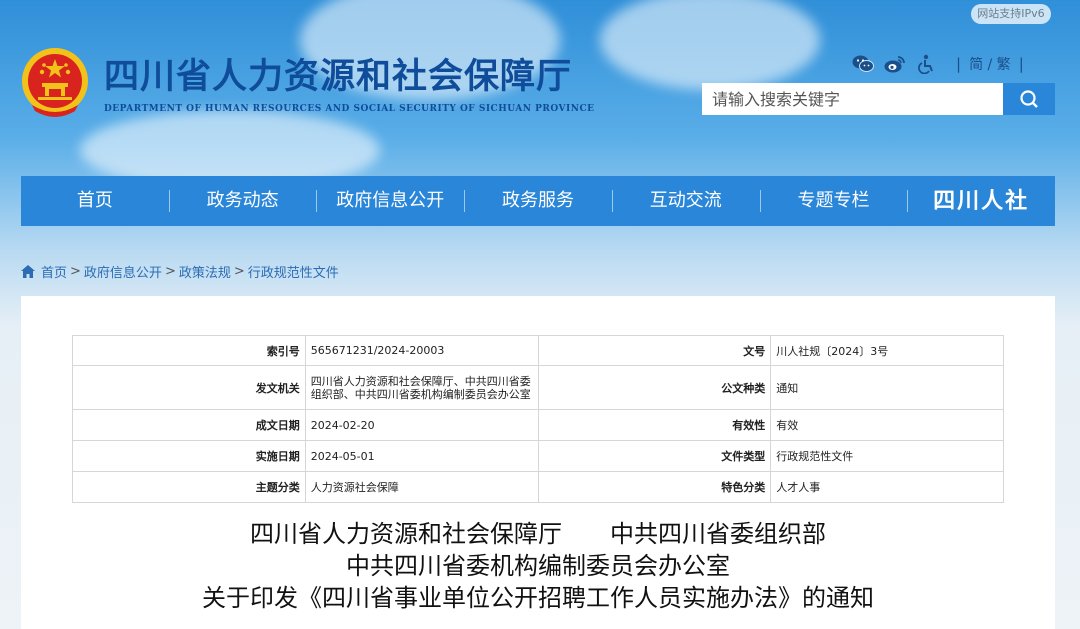 This screenshot has width=1080, height=629. I want to click on category-value: 通知, so click(887, 387).